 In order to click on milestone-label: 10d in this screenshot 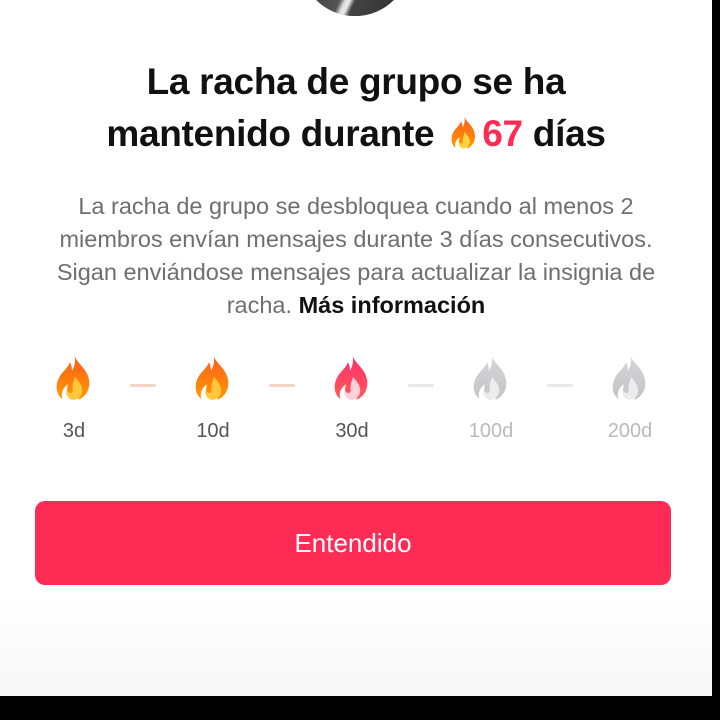, I will do `click(213, 431)`.